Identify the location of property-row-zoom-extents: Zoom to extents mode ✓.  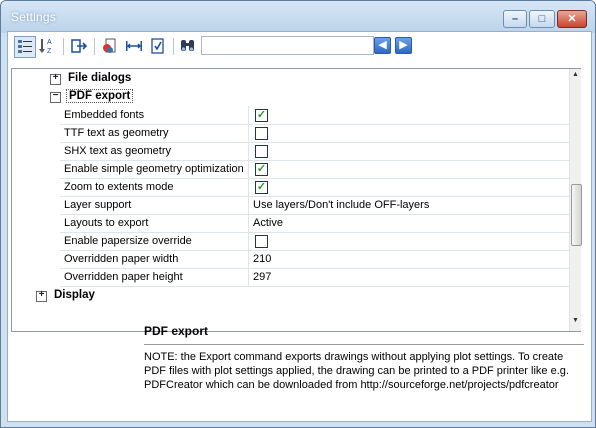
(291, 187).